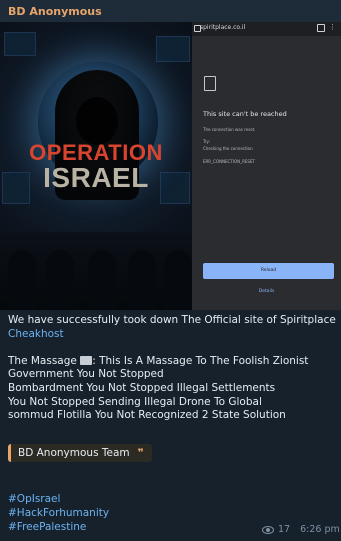 Image resolution: width=341 pixels, height=541 pixels. Describe the element at coordinates (36, 334) in the screenshot. I see `cheakhost-link: Cheakhost` at that location.